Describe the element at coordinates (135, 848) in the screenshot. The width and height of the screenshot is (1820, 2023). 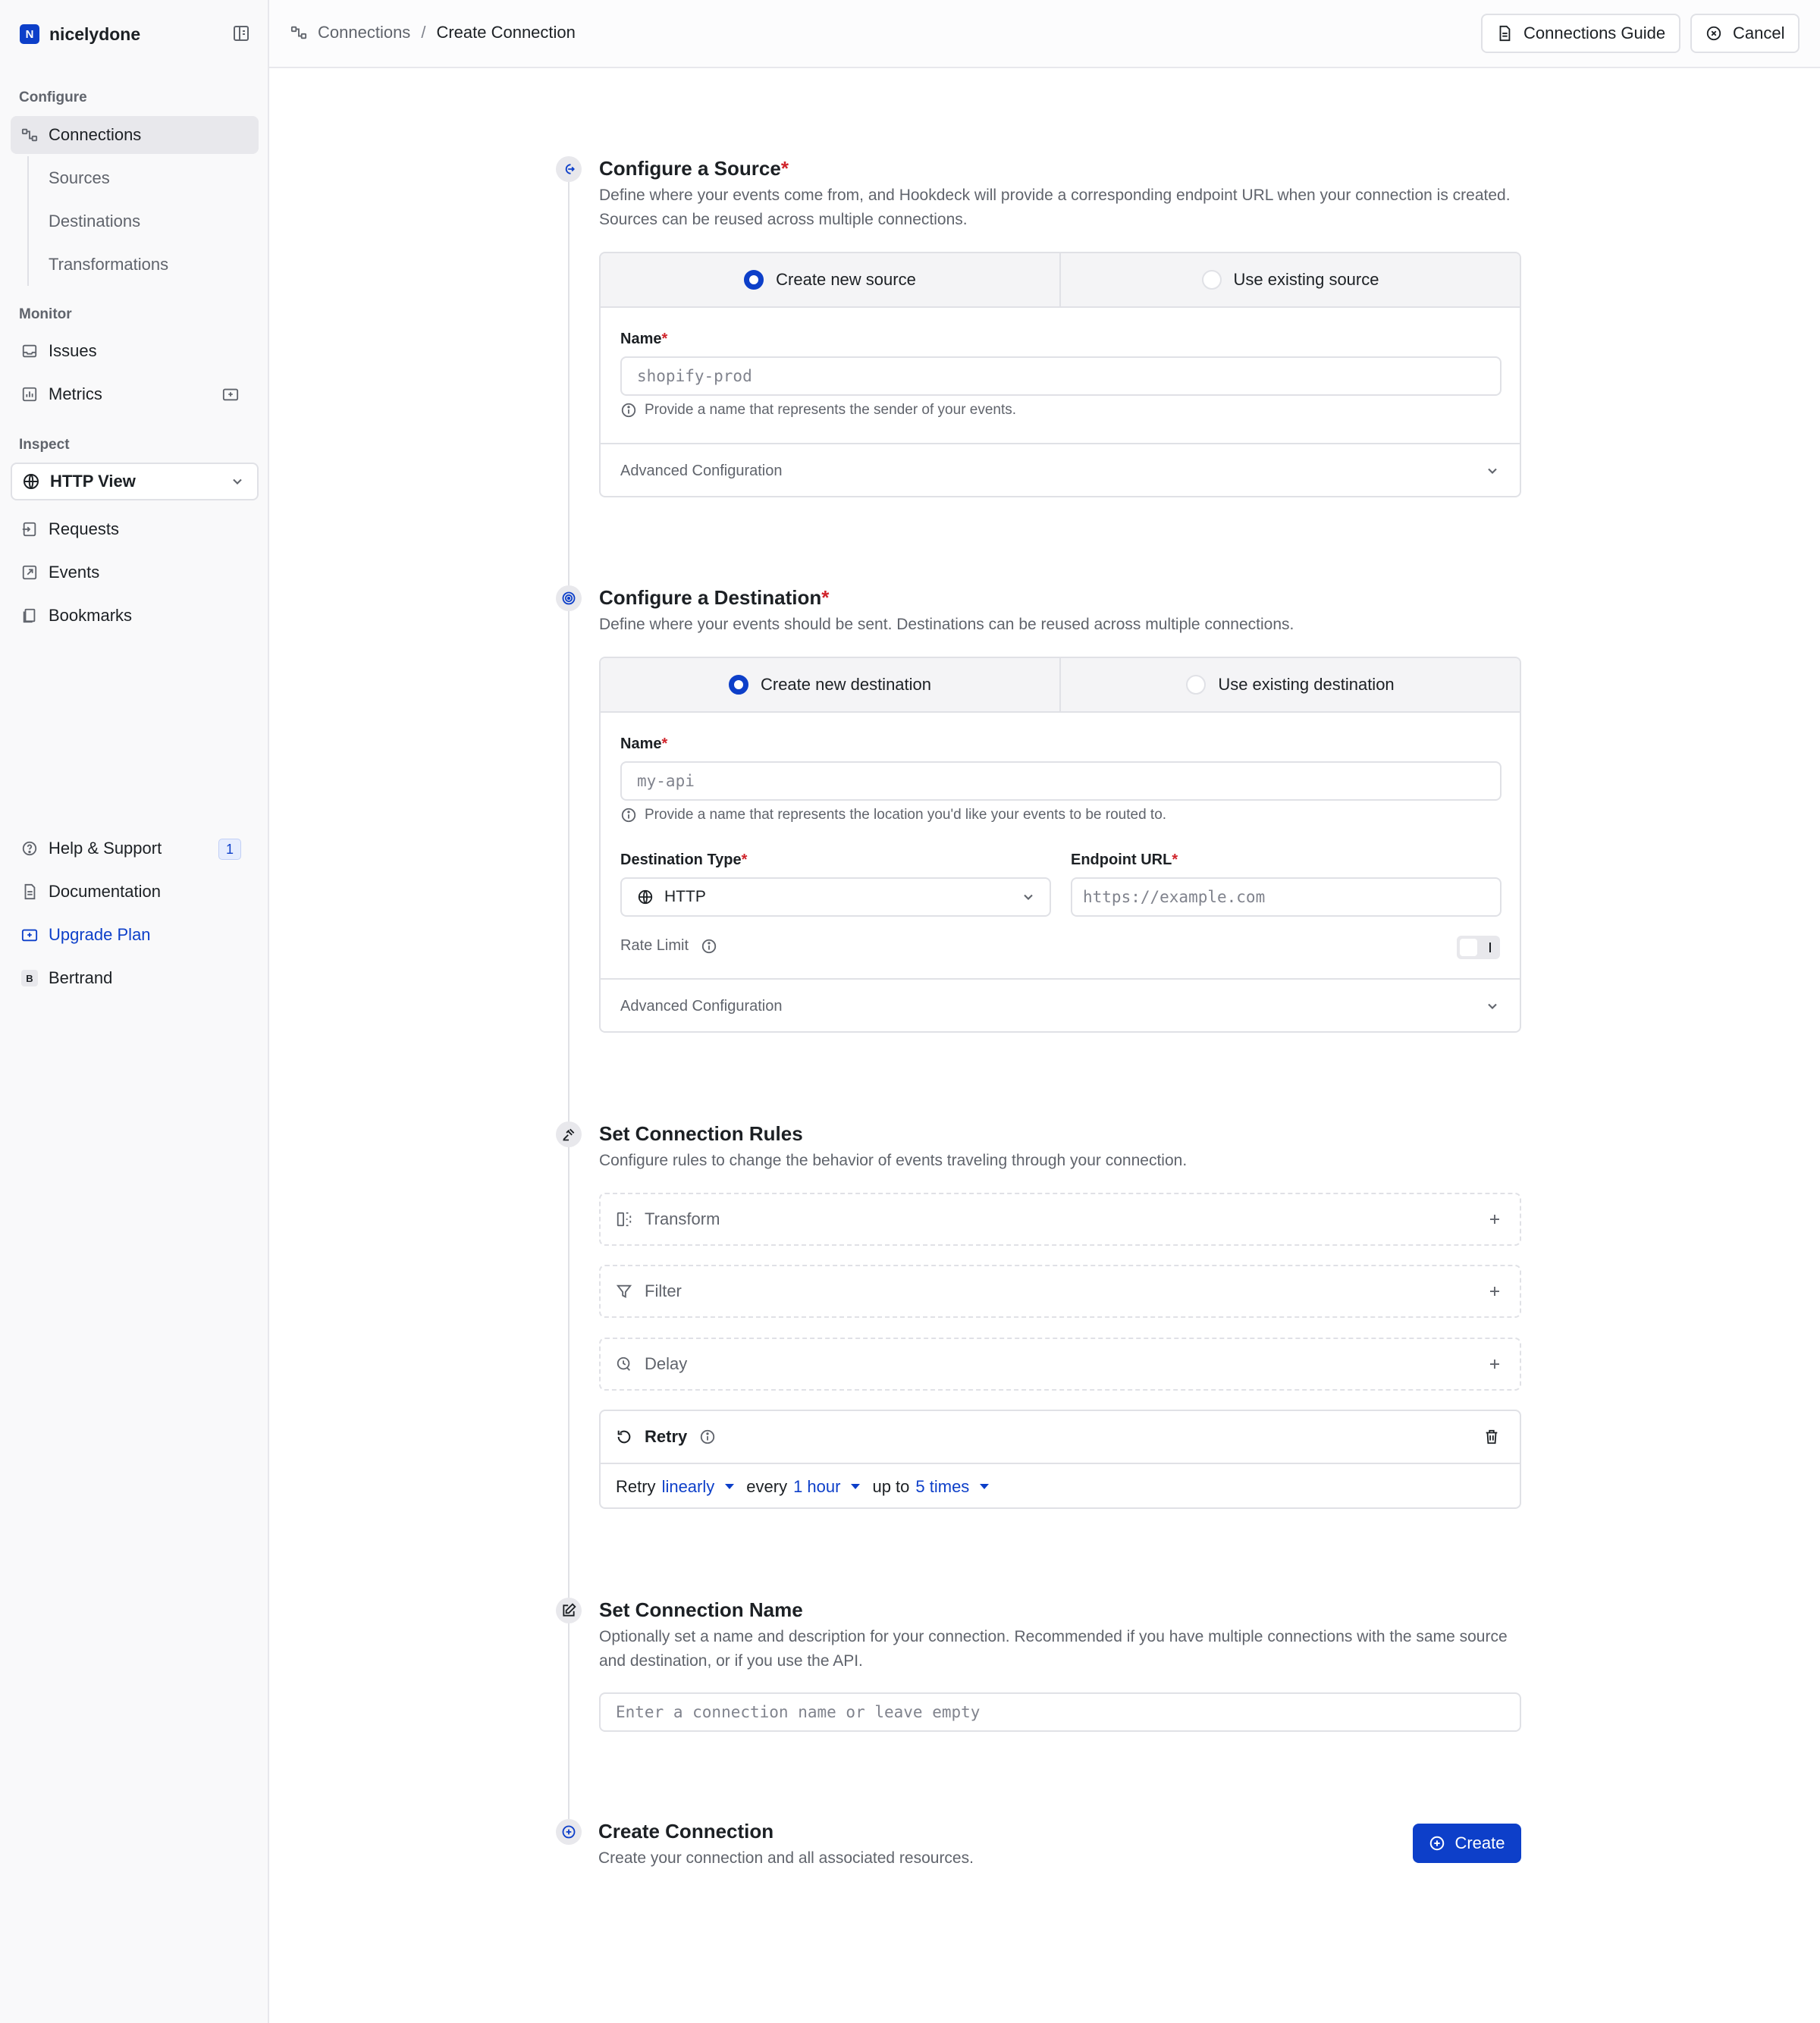
I see `sidebar-item-help: Help & Support 1` at that location.